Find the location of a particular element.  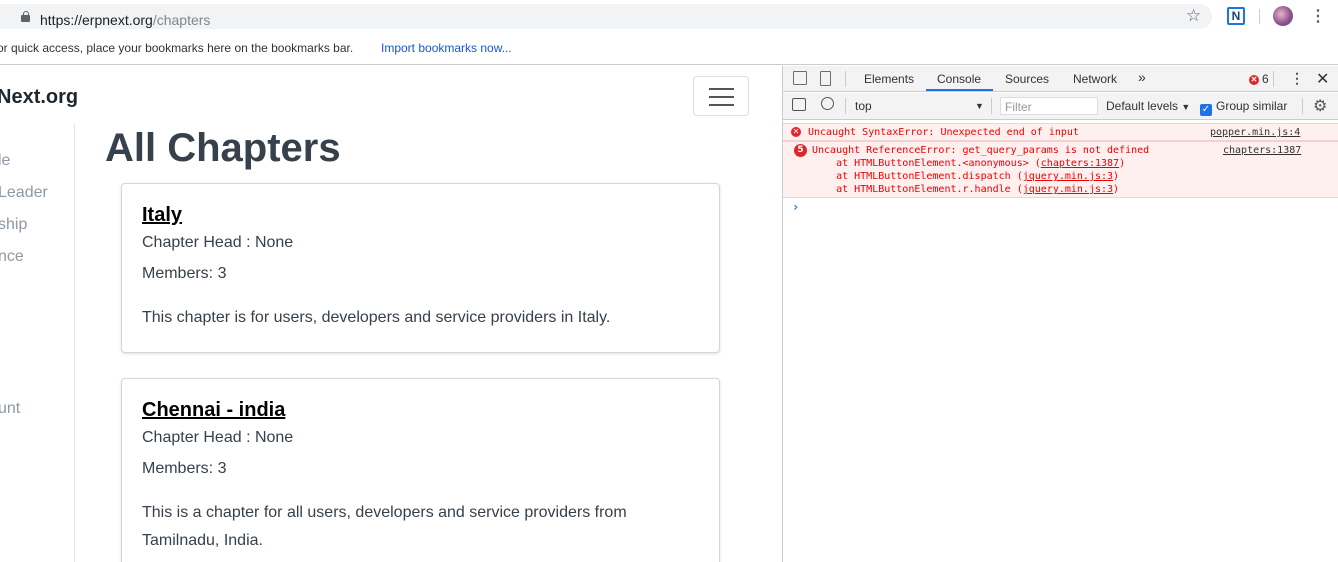

site-brand: Next.org is located at coordinates (39, 97).